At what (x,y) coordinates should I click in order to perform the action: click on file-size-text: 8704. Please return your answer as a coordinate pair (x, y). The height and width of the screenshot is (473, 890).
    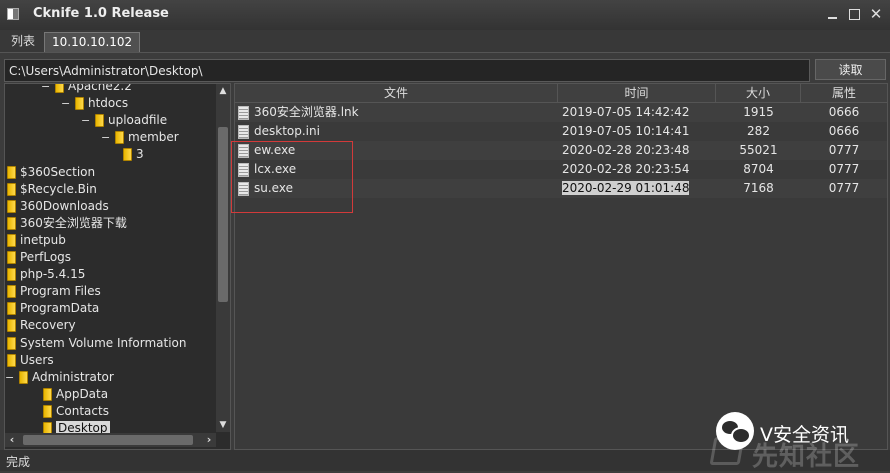
    Looking at the image, I should click on (758, 169).